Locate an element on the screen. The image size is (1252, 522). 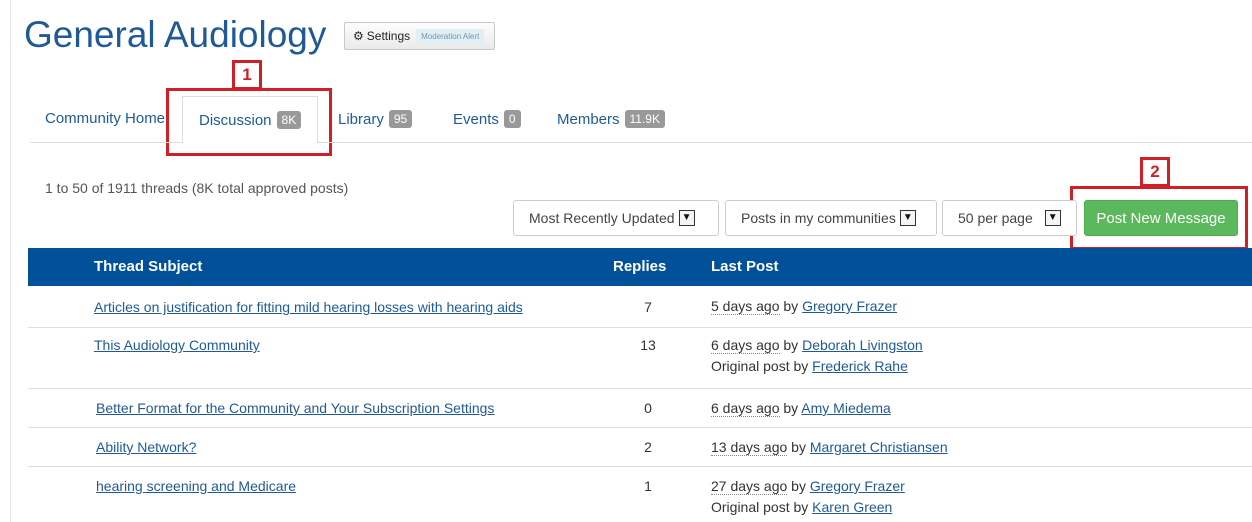
left-divider is located at coordinates (10, 261).